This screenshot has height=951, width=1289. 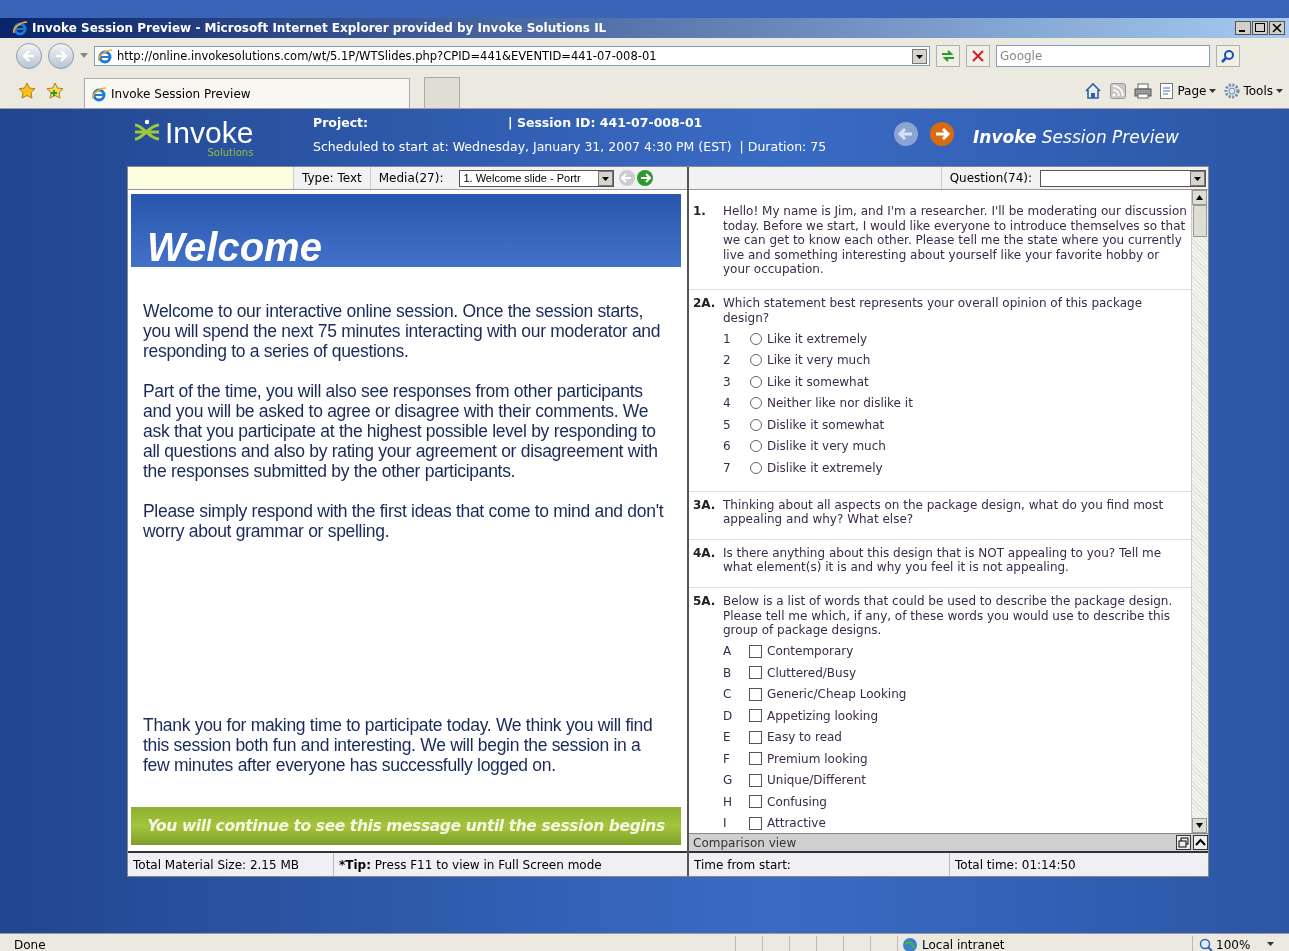 I want to click on option-key: 3, so click(x=736, y=382).